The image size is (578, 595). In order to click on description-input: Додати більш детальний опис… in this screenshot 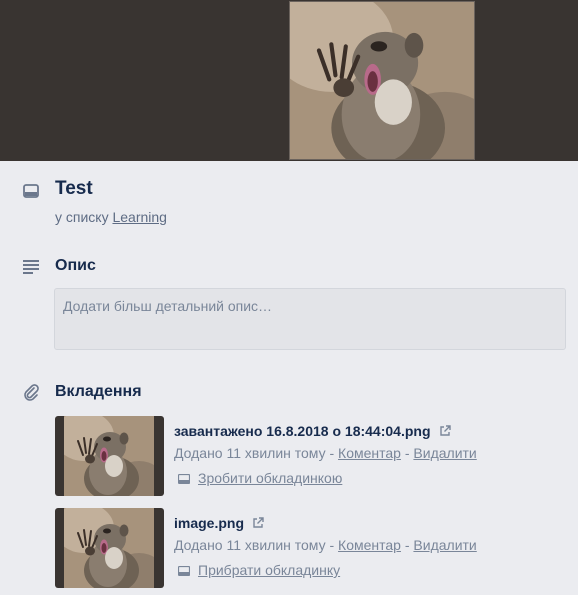, I will do `click(310, 319)`.